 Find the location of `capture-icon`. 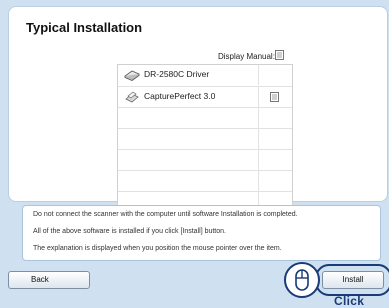

capture-icon is located at coordinates (132, 97).